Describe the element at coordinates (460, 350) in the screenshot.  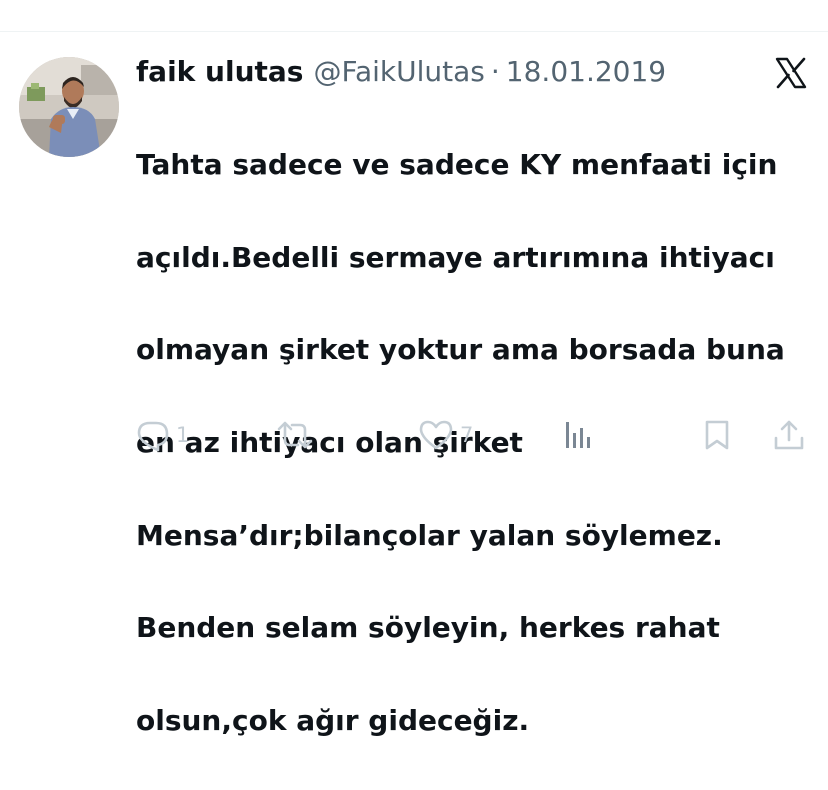
I see `tweet-text-line: olmayan şirket yoktur ama borsada buna` at that location.